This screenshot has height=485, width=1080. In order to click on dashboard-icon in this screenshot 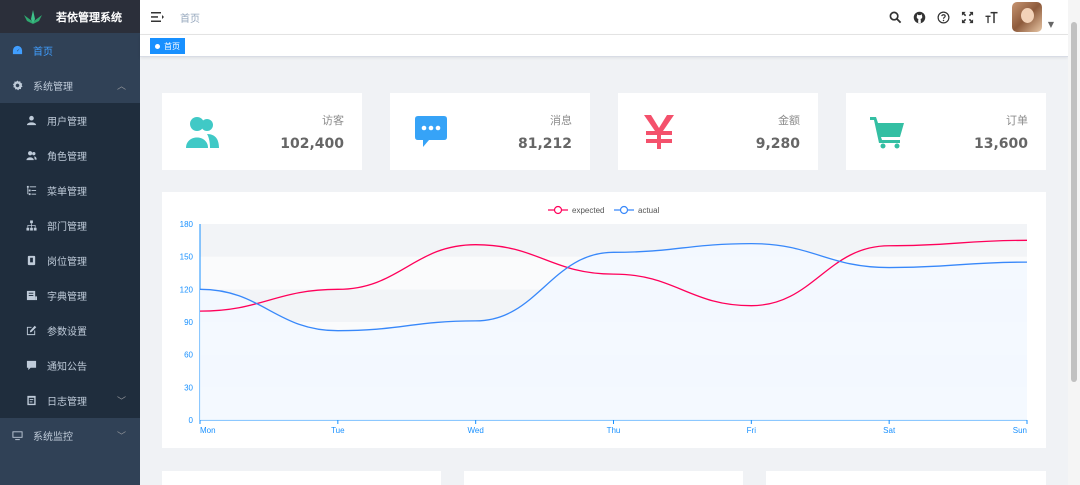, I will do `click(17, 50)`.